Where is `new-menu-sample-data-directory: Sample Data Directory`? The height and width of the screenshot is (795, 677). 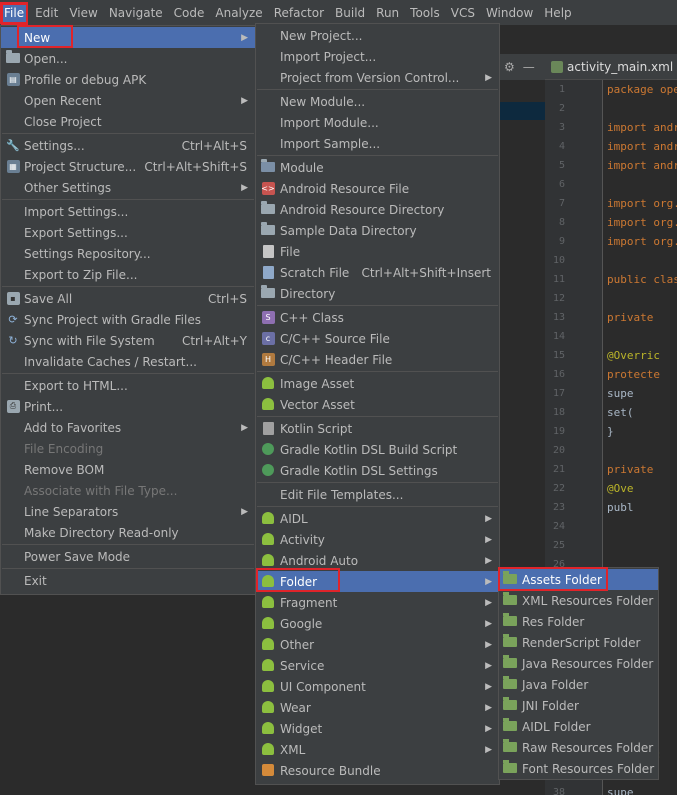 new-menu-sample-data-directory: Sample Data Directory is located at coordinates (377, 230).